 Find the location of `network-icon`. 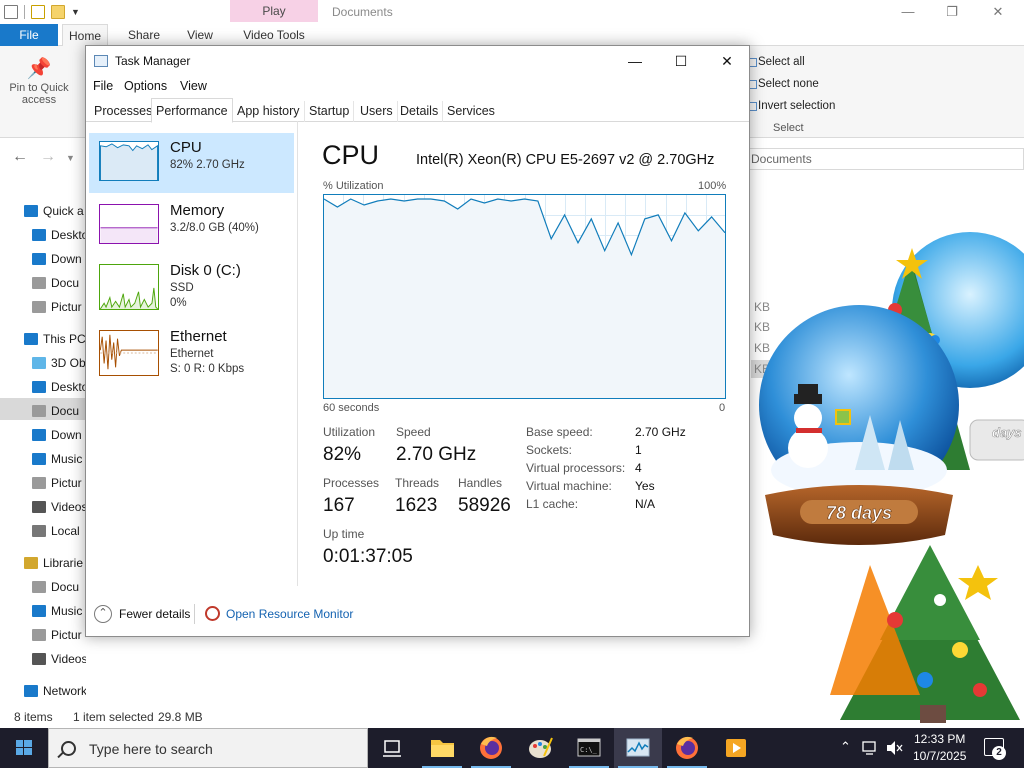

network-icon is located at coordinates (871, 748).